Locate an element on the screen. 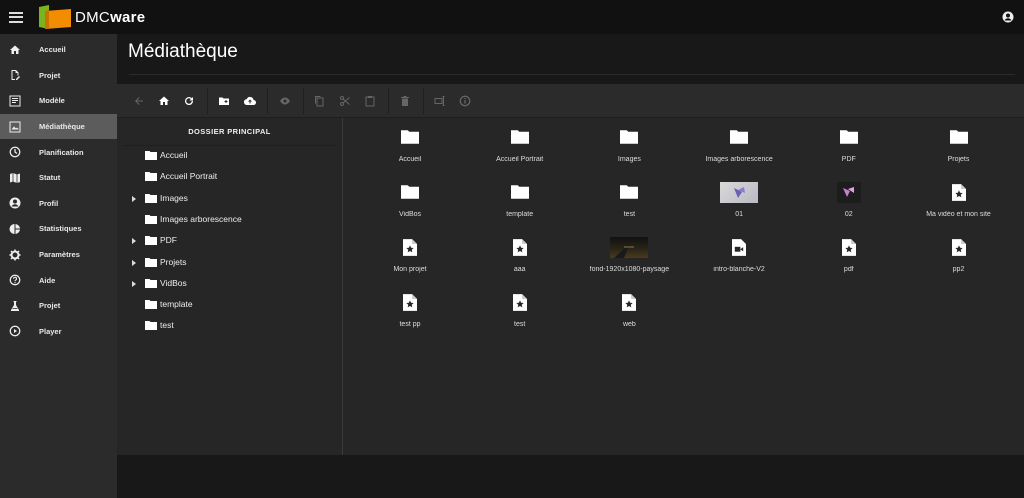 This screenshot has height=498, width=1024. menu-icon is located at coordinates (16, 17).